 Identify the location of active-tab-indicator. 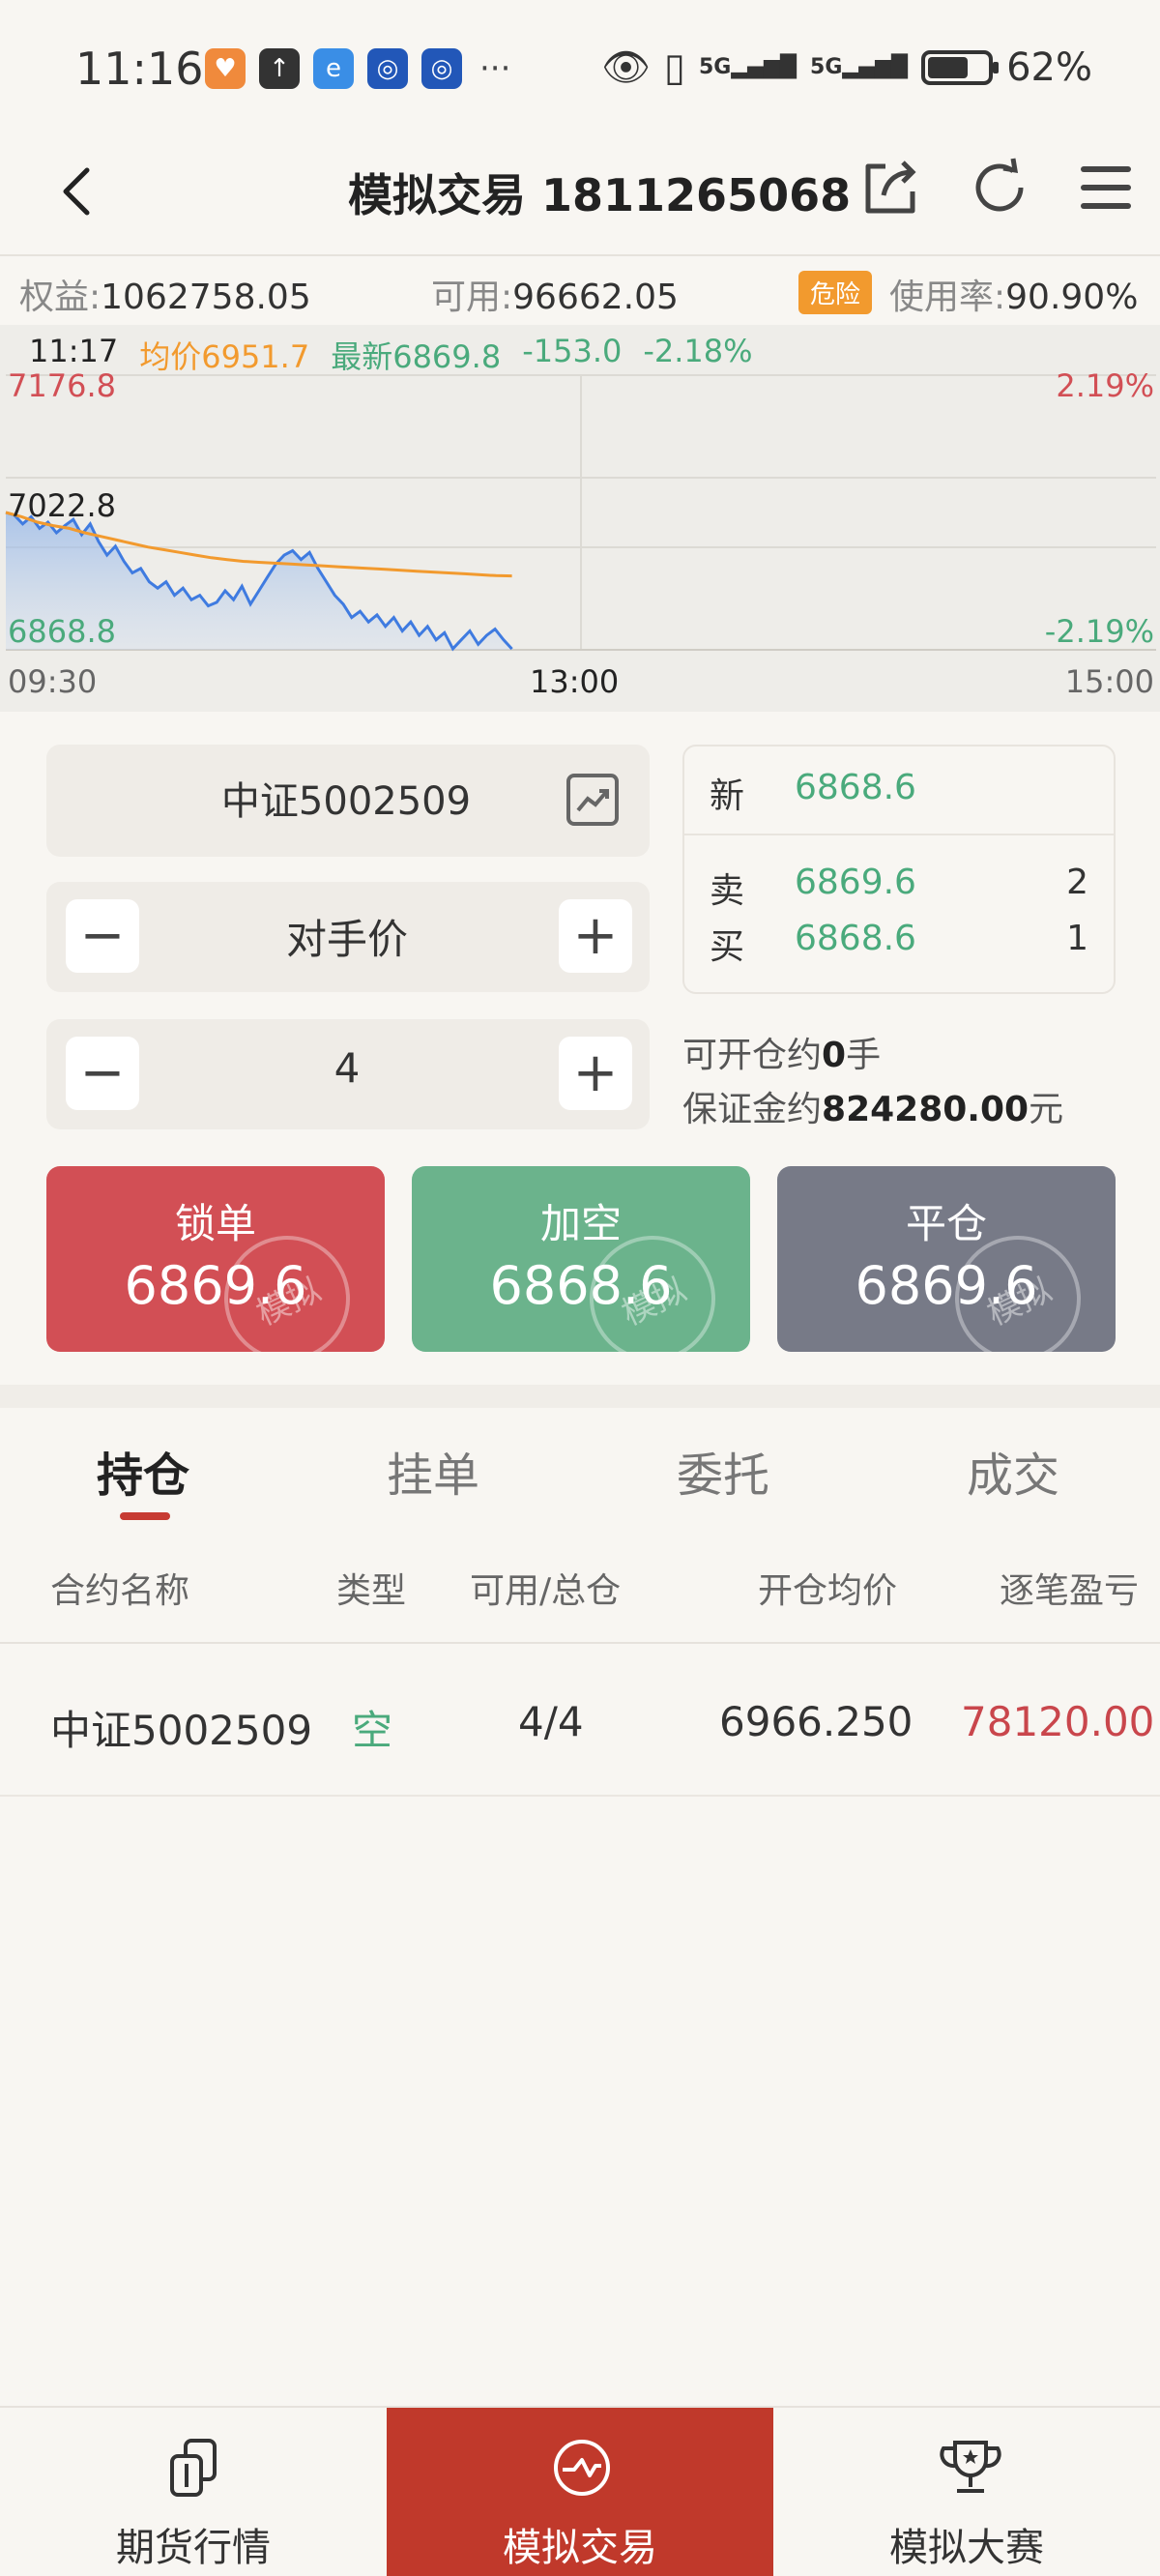
(145, 1516).